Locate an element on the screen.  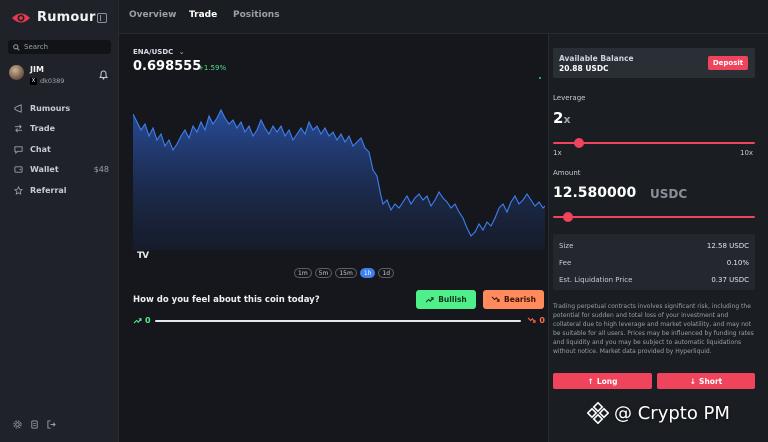
long-label: Long is located at coordinates (607, 381).